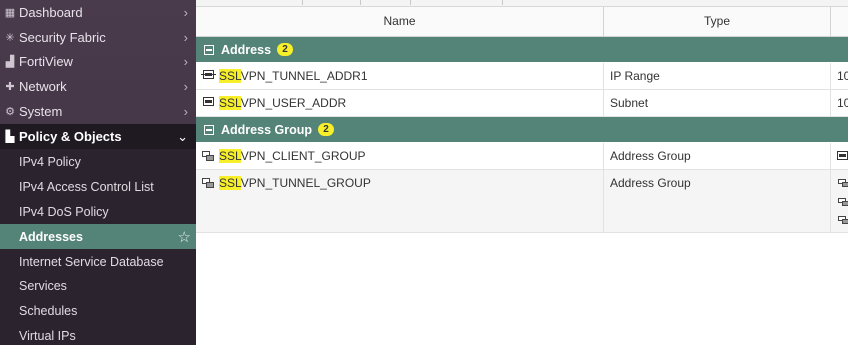  What do you see at coordinates (717, 103) in the screenshot?
I see `type-cell: Subnet` at bounding box center [717, 103].